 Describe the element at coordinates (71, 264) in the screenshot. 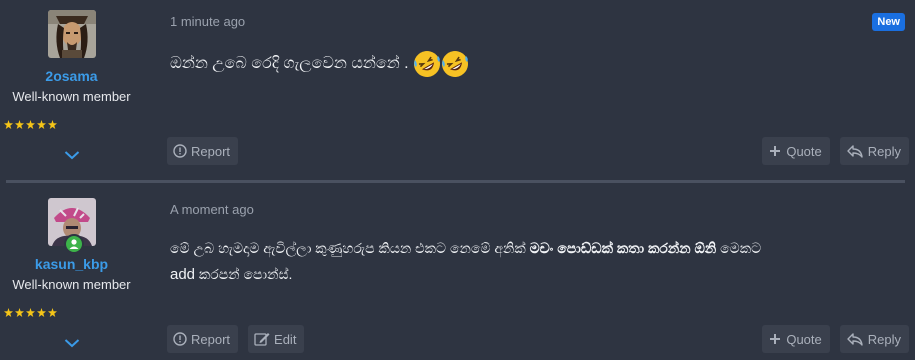

I see `username-link: kasun_kbp` at that location.